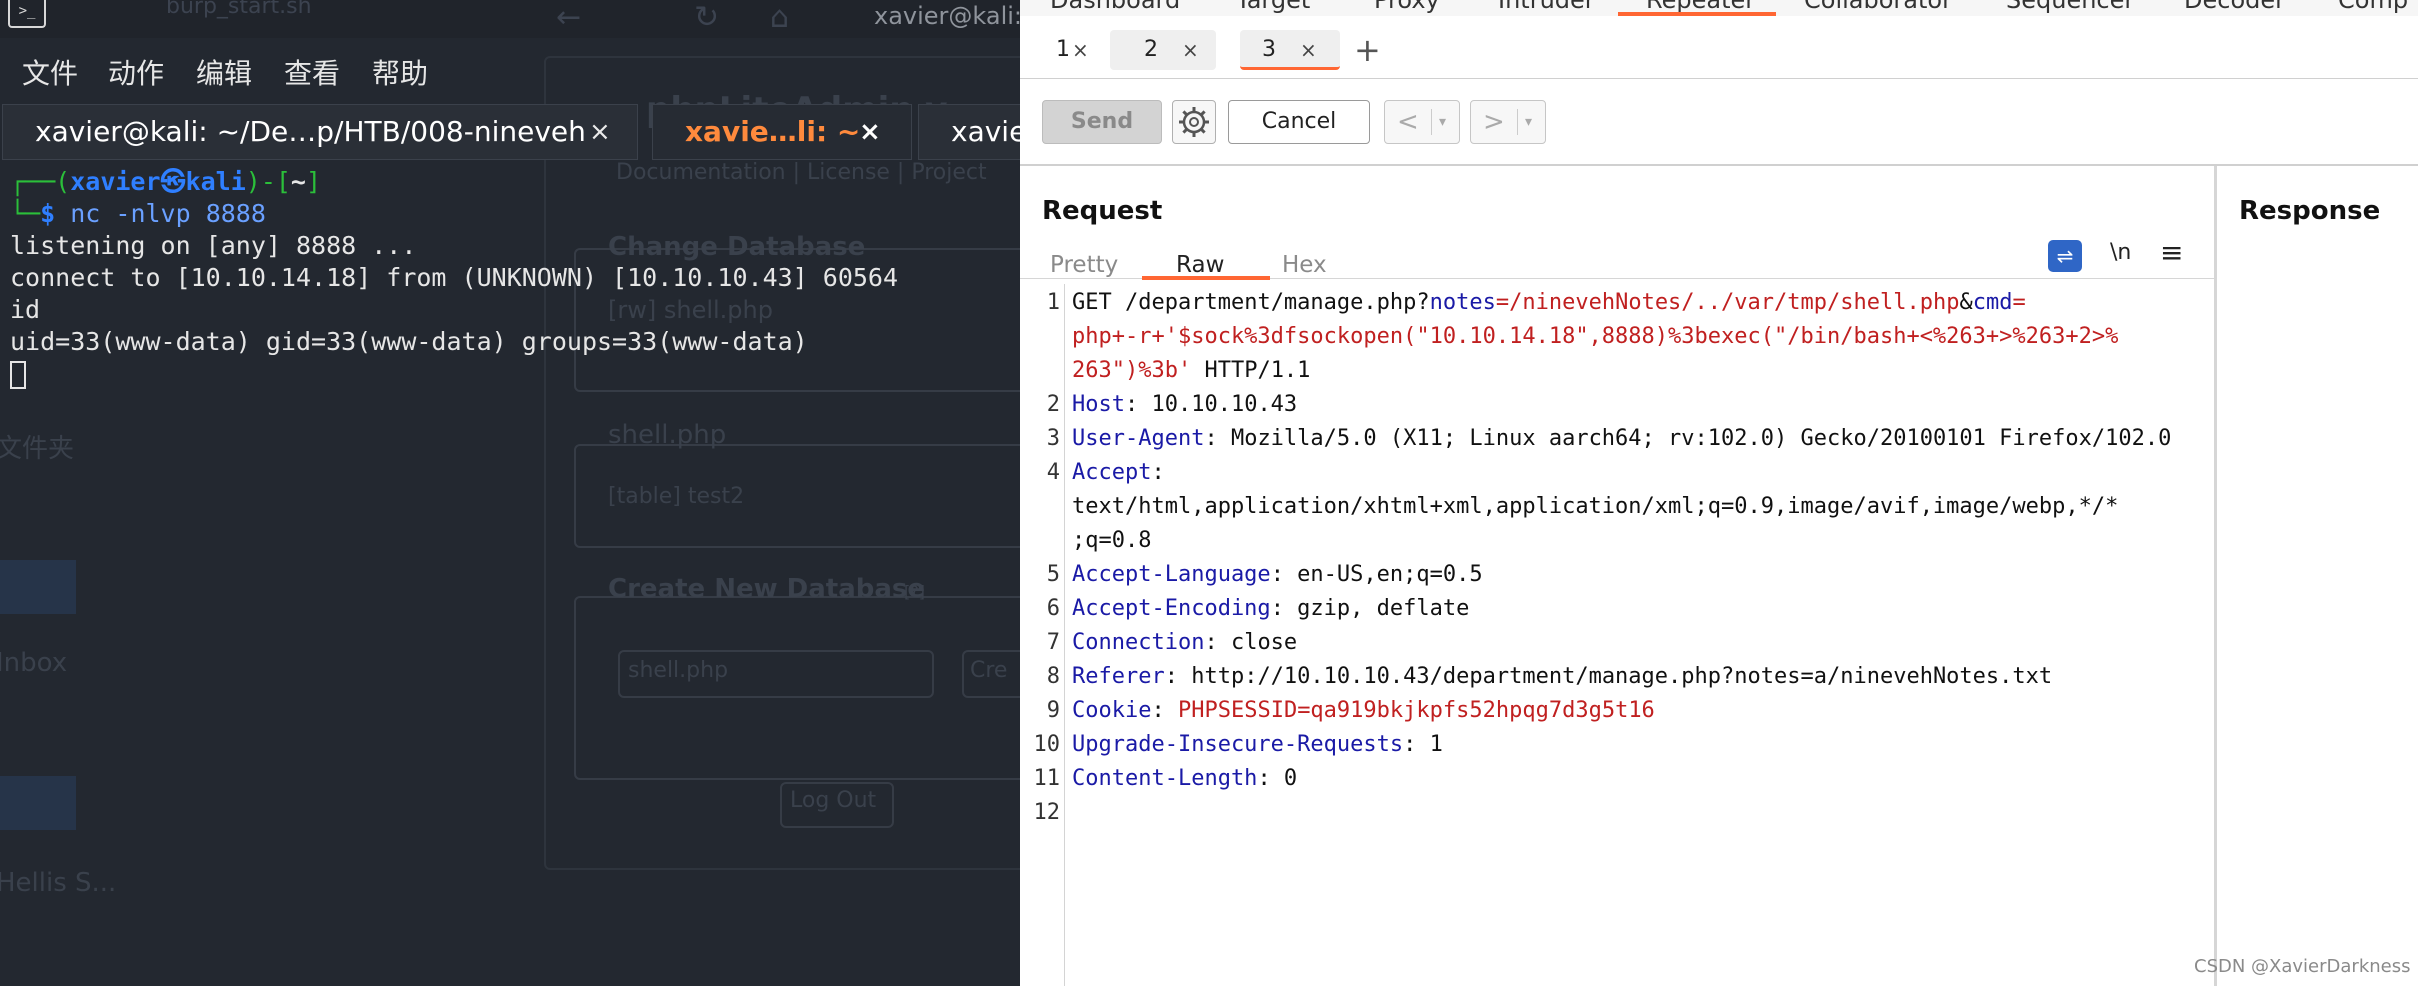 This screenshot has height=986, width=2418. What do you see at coordinates (27, 14) in the screenshot?
I see `terminal-app-icon: >_` at bounding box center [27, 14].